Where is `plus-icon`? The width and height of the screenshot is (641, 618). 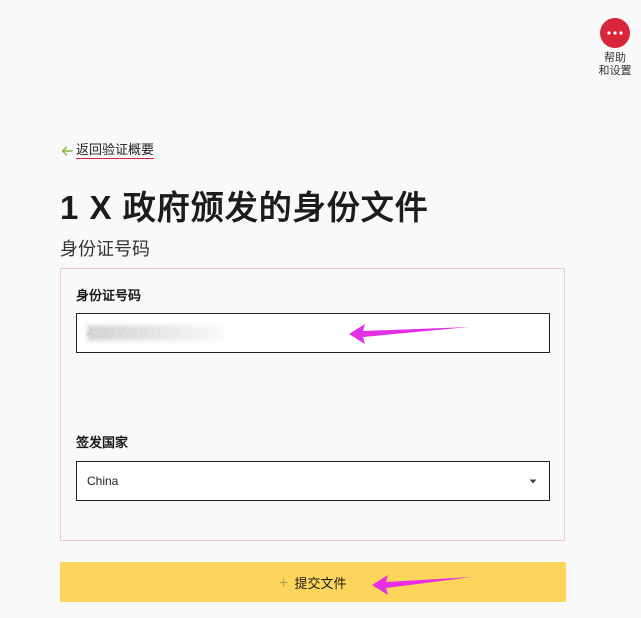
plus-icon is located at coordinates (283, 582).